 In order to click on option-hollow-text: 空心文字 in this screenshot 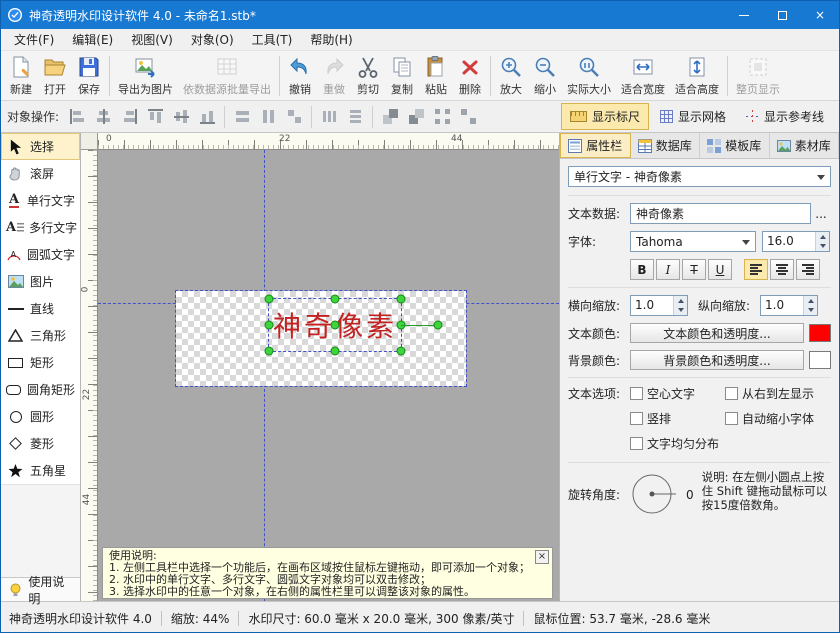, I will do `click(677, 393)`.